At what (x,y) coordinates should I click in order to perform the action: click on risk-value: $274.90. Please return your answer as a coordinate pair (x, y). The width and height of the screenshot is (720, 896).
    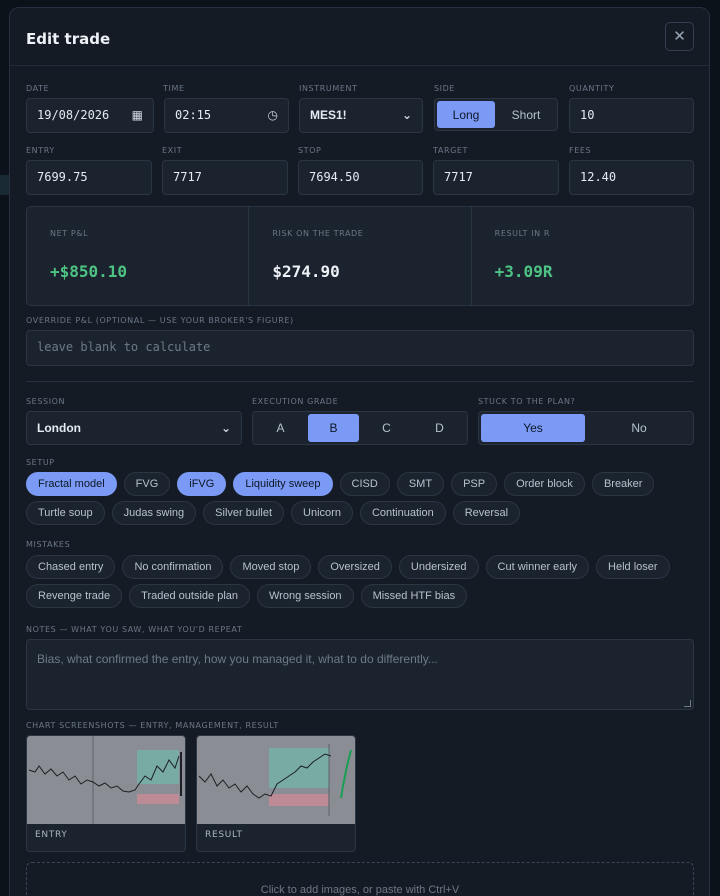
    Looking at the image, I should click on (306, 271).